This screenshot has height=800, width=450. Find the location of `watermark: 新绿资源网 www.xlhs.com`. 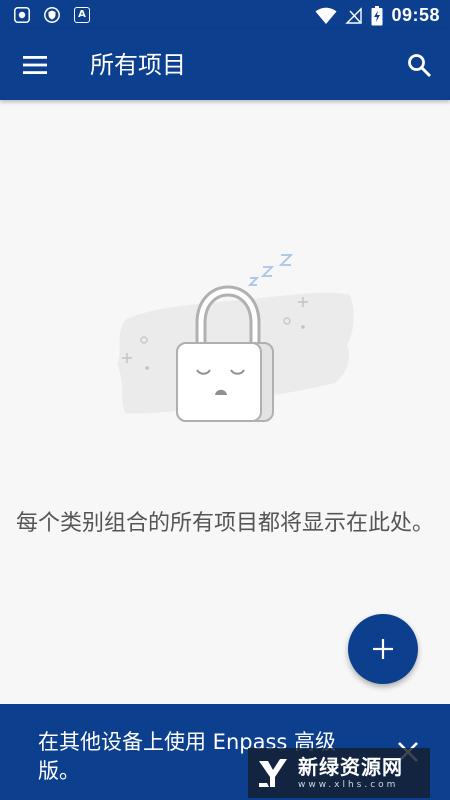

watermark: 新绿资源网 www.xlhs.com is located at coordinates (339, 773).